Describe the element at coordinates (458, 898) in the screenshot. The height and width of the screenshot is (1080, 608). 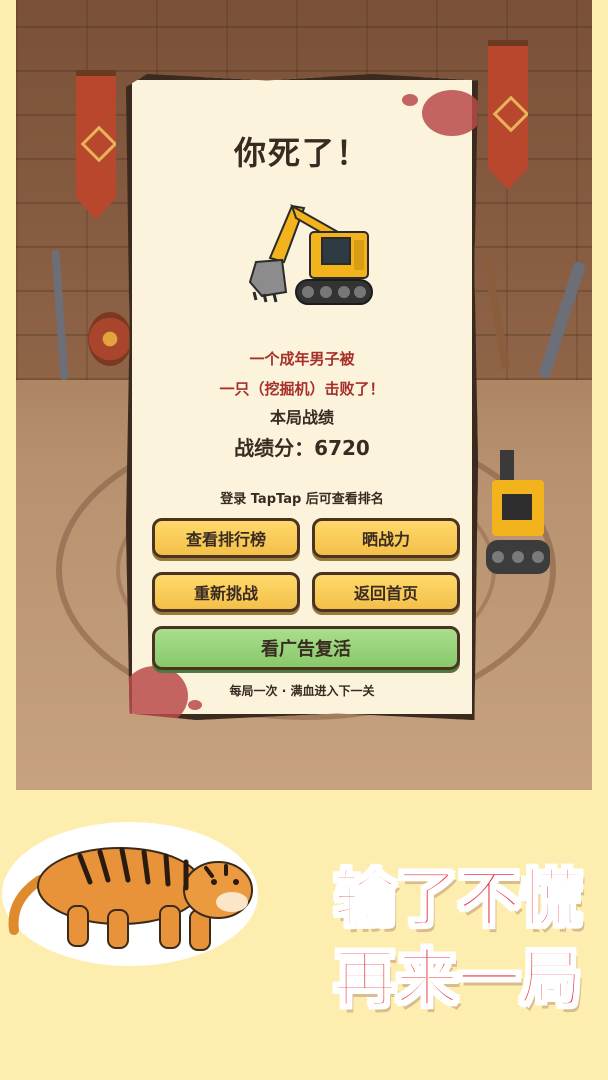
I see `slogan-line1: 输了不慌` at that location.